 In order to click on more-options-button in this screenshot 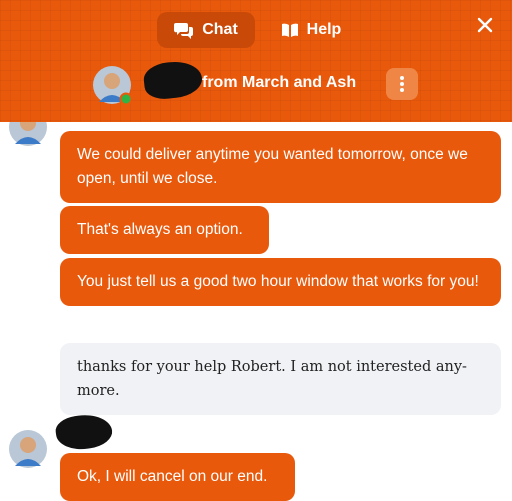, I will do `click(402, 84)`.